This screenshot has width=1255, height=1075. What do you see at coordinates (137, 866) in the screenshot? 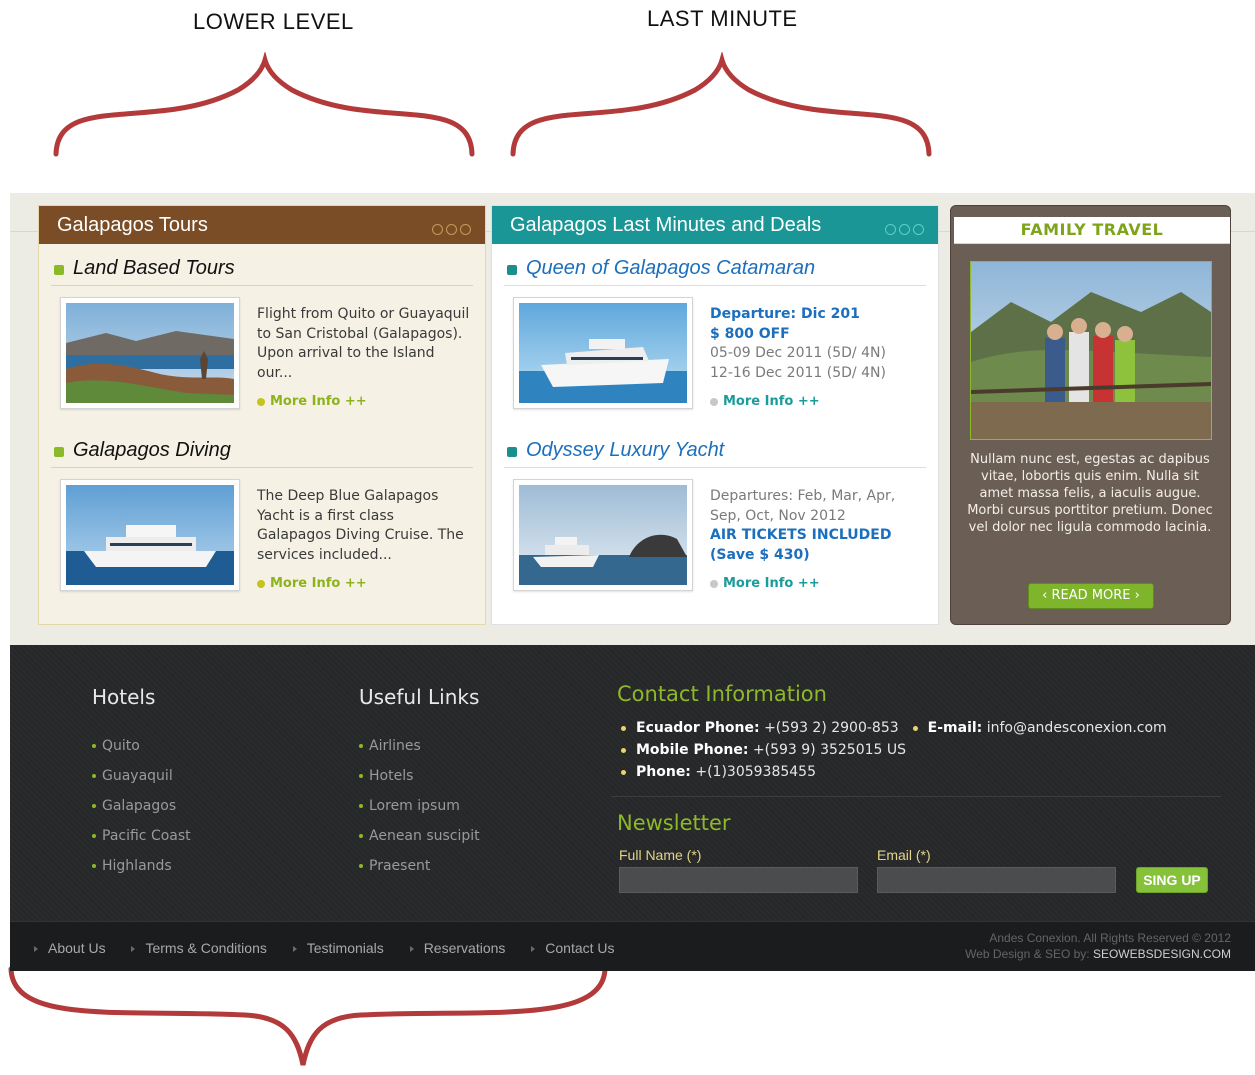
I see `hotels-item-label: Highlands` at bounding box center [137, 866].